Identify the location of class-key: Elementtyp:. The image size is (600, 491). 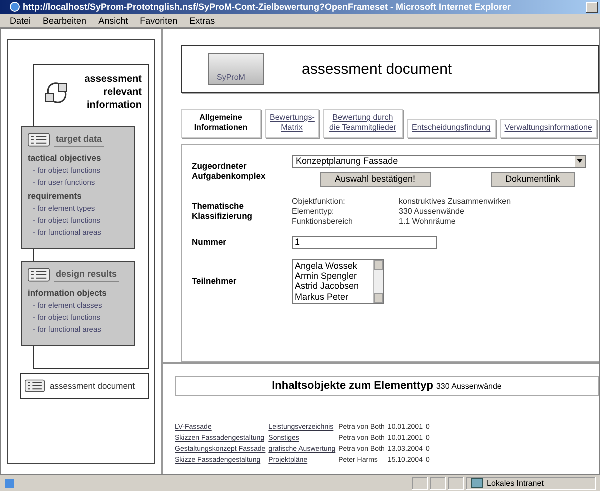
(345, 211).